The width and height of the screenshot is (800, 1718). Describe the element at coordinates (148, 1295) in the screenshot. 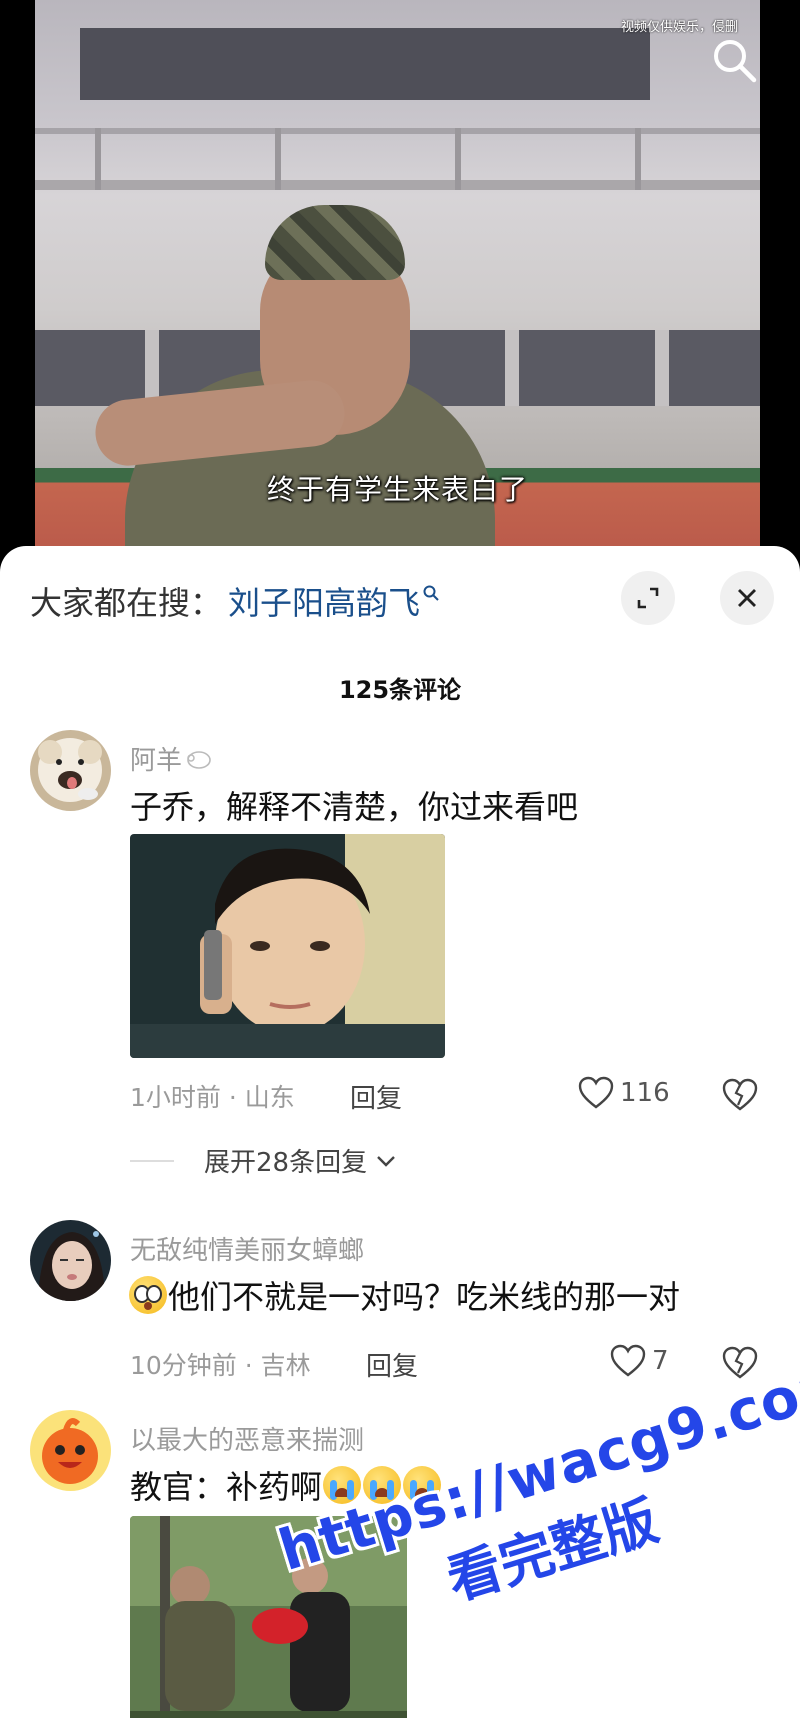

I see `shocked-emoji-icon` at that location.